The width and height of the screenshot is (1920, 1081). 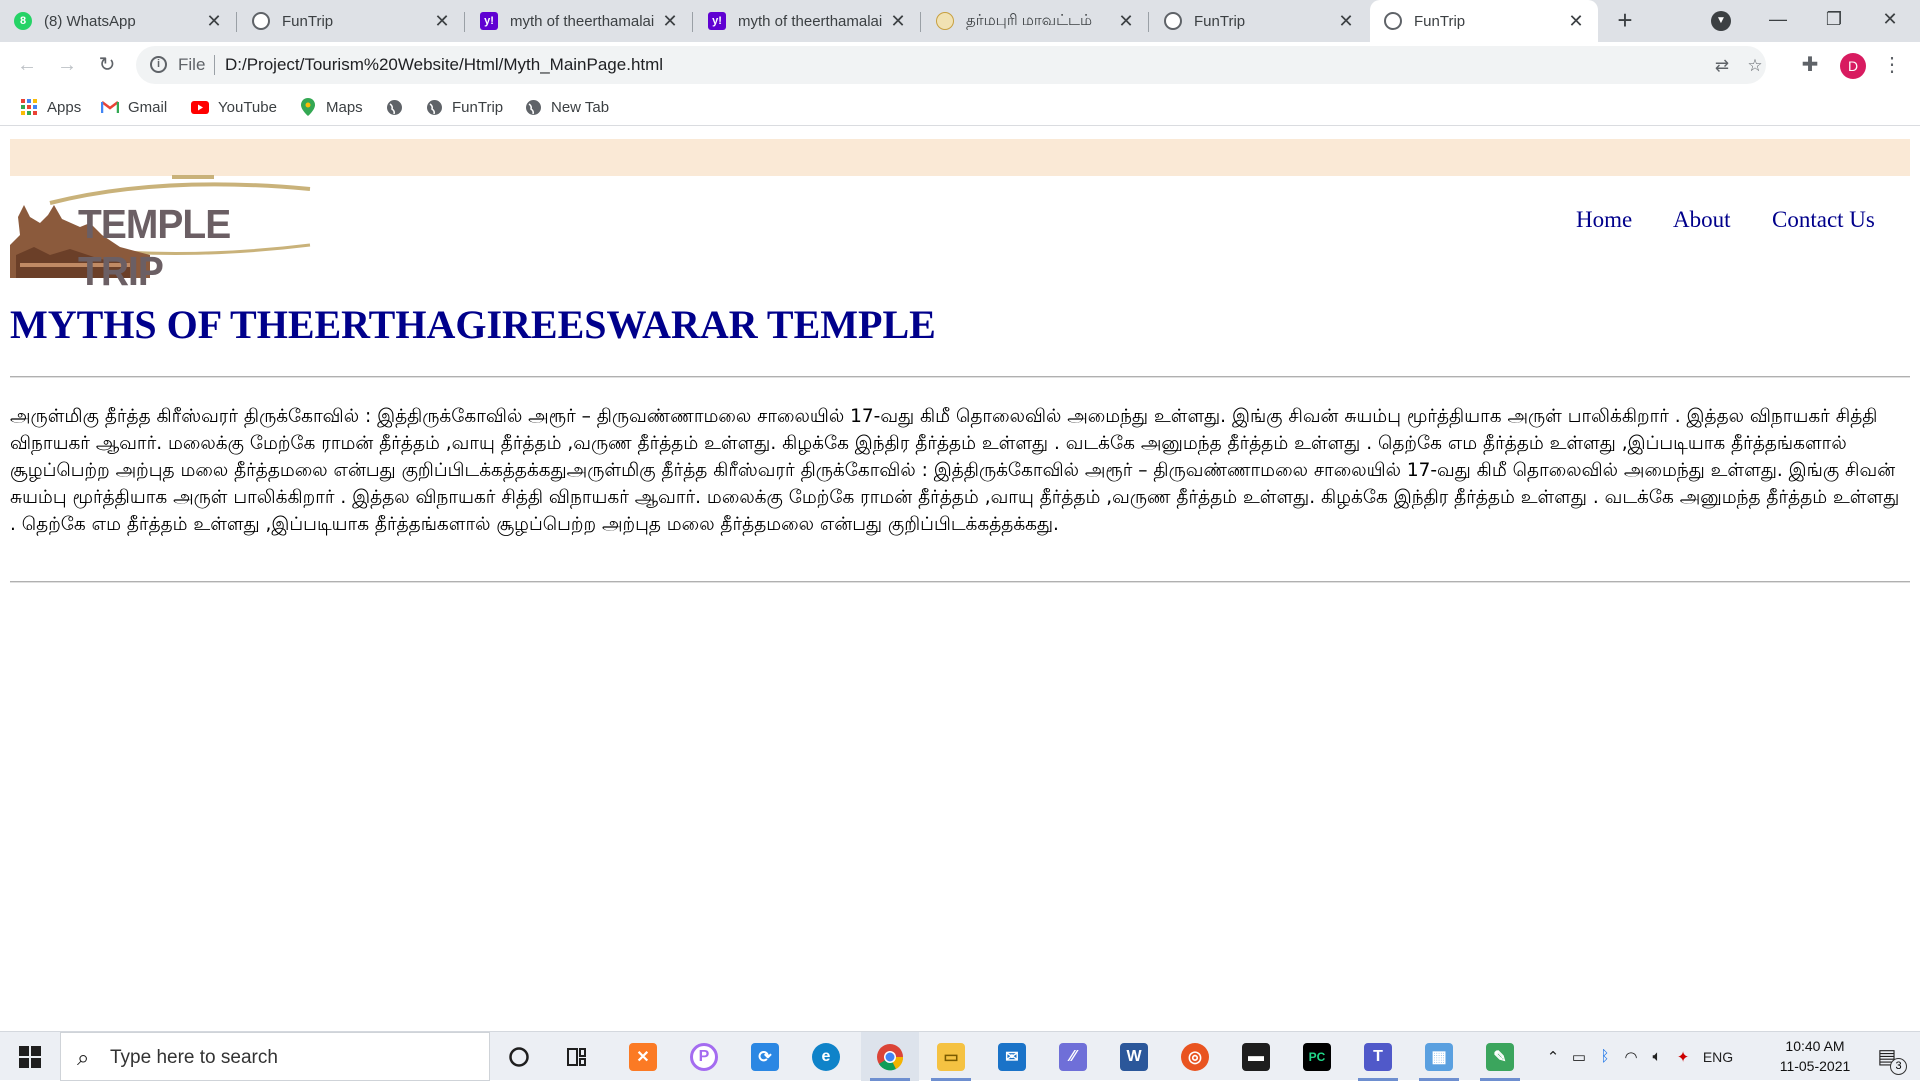 I want to click on site-logo: TEMPLE TRIP, so click(x=161, y=234).